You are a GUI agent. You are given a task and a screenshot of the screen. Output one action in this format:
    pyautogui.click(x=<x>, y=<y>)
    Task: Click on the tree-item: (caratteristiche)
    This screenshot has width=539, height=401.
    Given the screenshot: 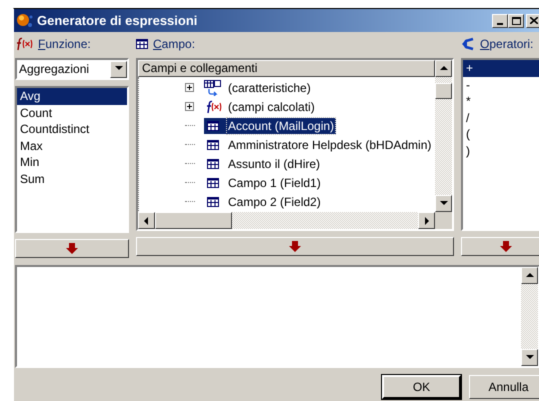 What is the action you would take?
    pyautogui.click(x=269, y=88)
    